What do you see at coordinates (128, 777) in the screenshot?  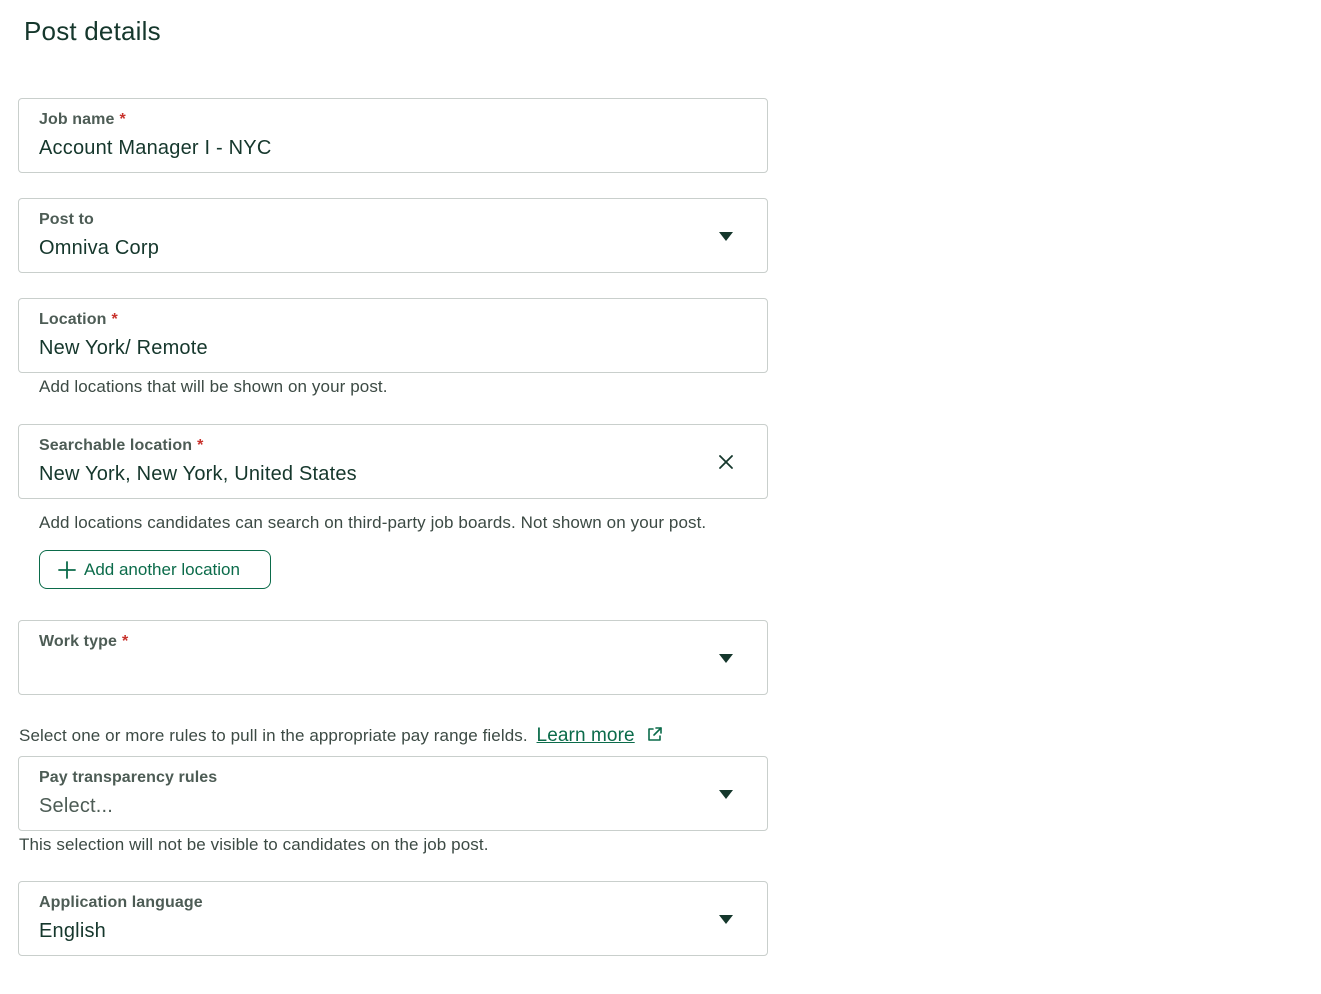 I see `pay-transparency-label: Pay transparency rules` at bounding box center [128, 777].